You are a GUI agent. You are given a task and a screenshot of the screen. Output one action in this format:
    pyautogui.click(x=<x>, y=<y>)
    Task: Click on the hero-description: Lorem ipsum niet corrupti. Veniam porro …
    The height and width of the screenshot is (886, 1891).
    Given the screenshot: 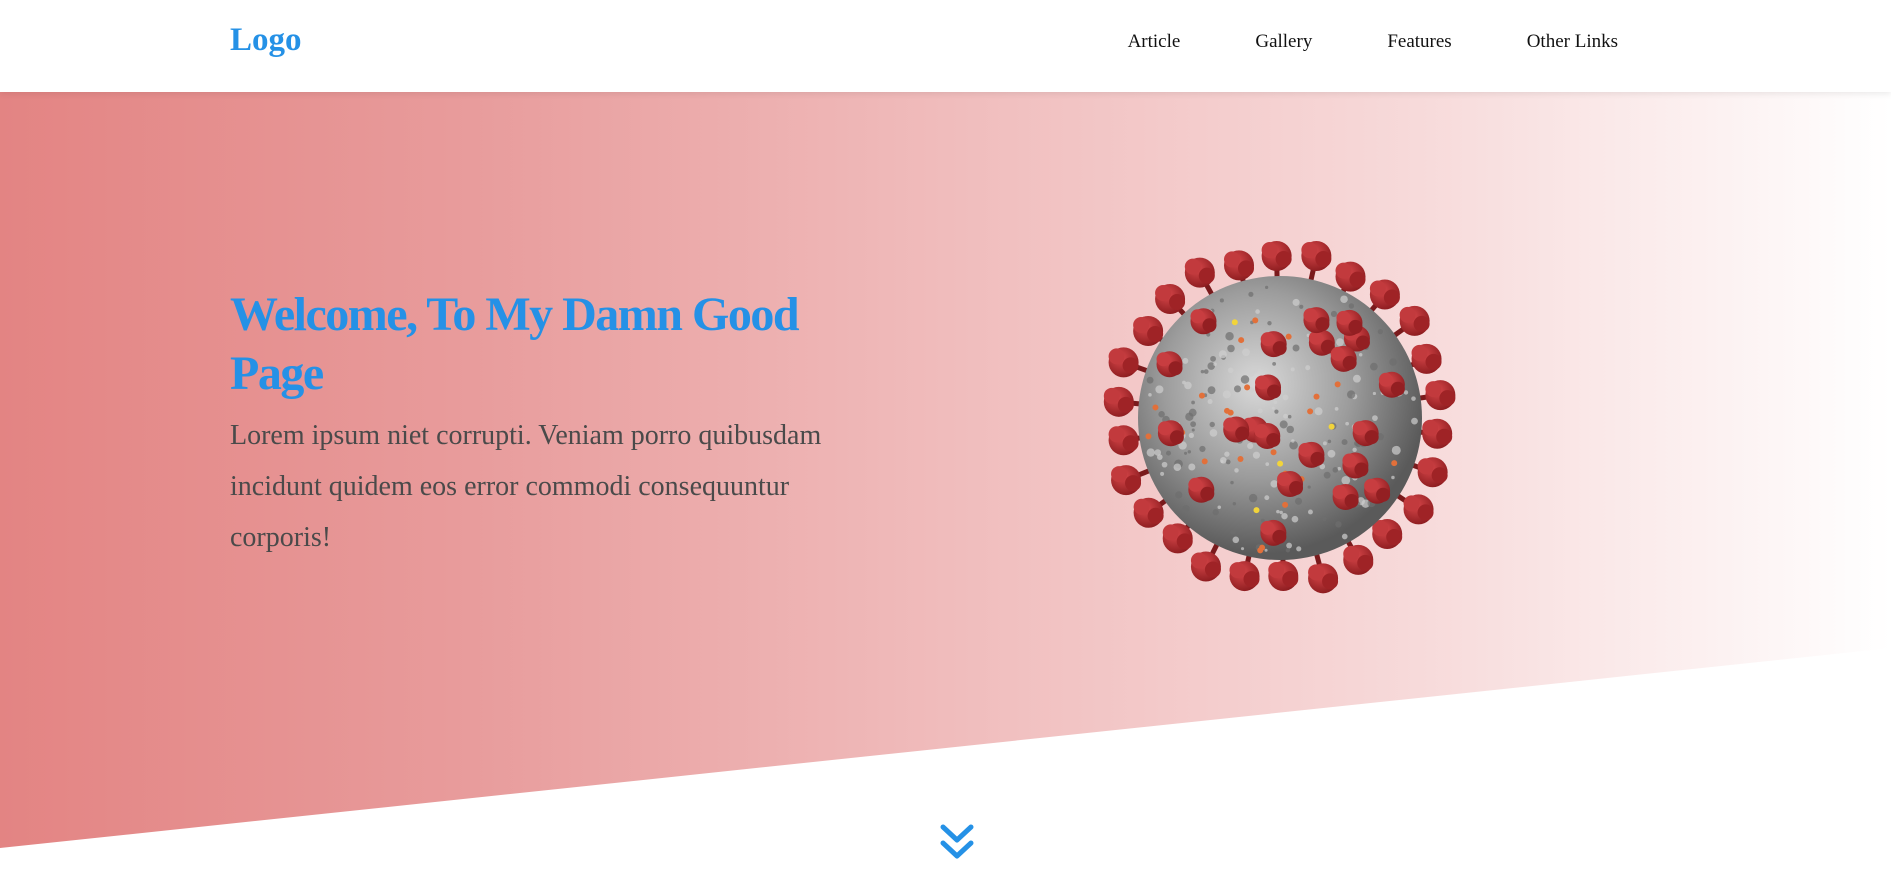 What is the action you would take?
    pyautogui.click(x=526, y=486)
    